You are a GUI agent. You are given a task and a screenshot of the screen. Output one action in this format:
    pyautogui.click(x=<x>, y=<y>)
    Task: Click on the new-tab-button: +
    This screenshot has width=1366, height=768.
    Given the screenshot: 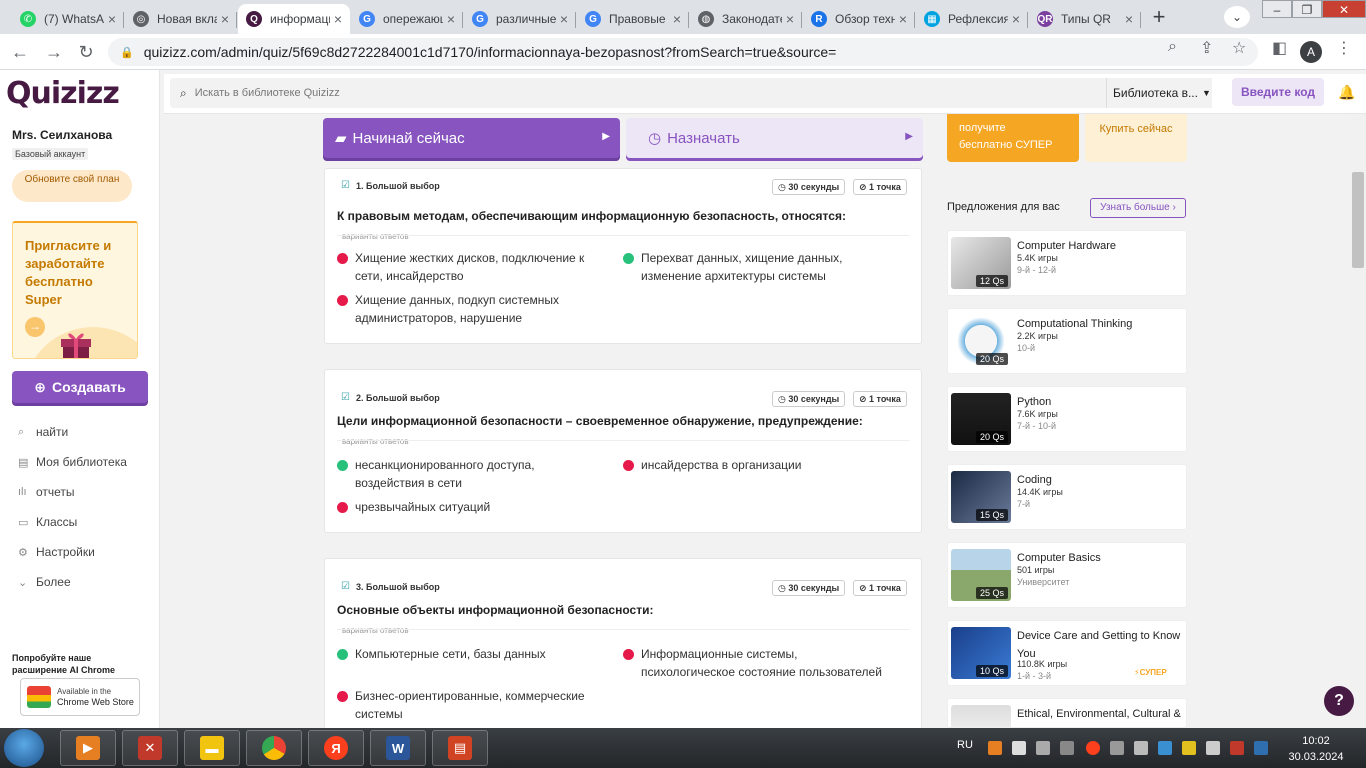 What is the action you would take?
    pyautogui.click(x=1159, y=18)
    